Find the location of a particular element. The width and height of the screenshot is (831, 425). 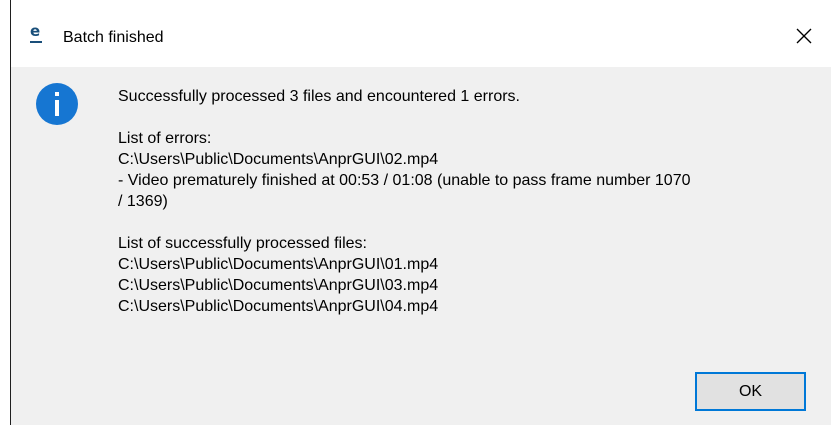

close-button is located at coordinates (805, 36).